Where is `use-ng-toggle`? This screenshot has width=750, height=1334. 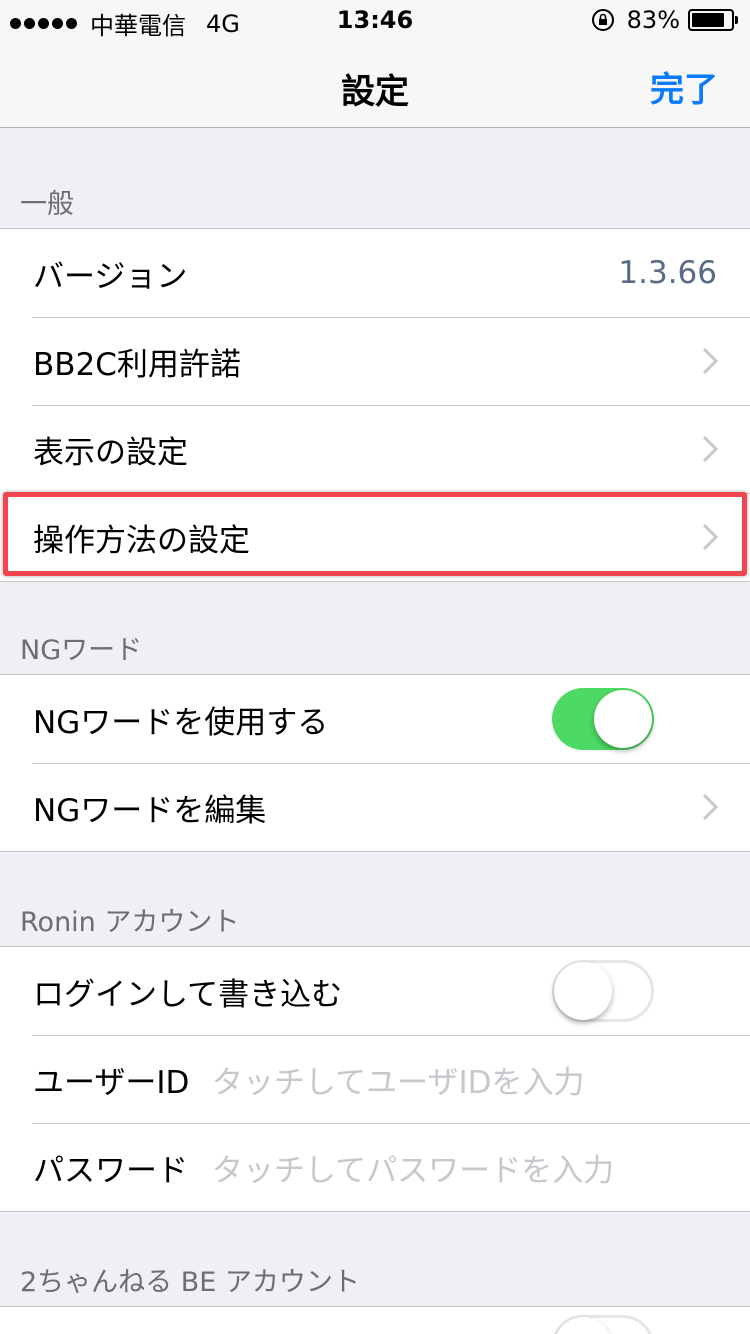 use-ng-toggle is located at coordinates (603, 719).